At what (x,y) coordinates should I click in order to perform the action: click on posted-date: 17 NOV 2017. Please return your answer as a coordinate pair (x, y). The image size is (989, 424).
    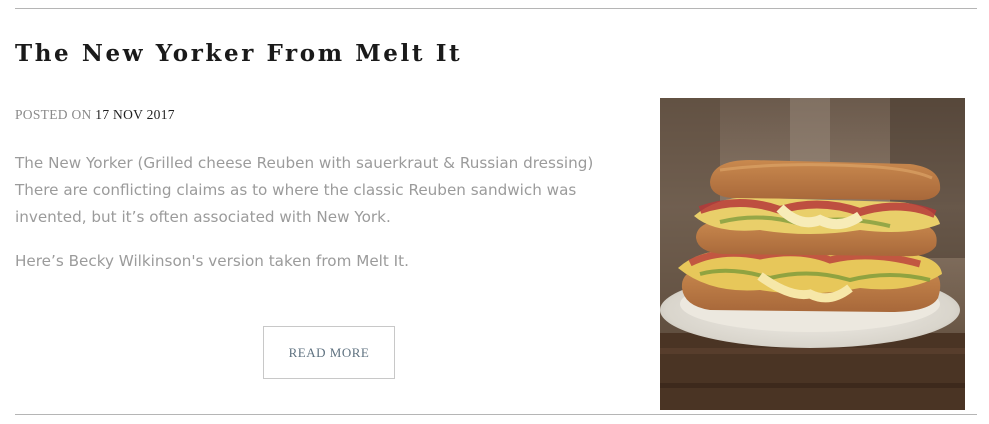
    Looking at the image, I should click on (135, 114).